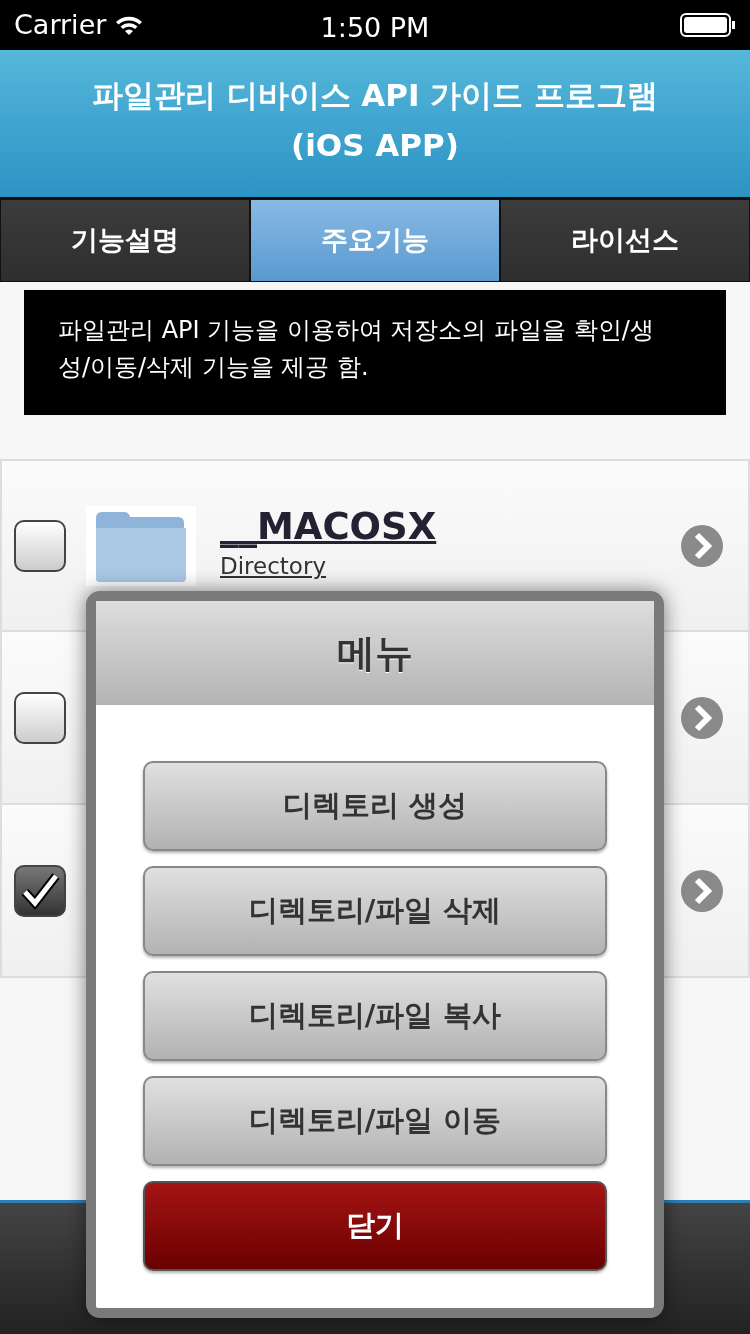 This screenshot has width=750, height=1334. I want to click on tab: 라이선스, so click(625, 240).